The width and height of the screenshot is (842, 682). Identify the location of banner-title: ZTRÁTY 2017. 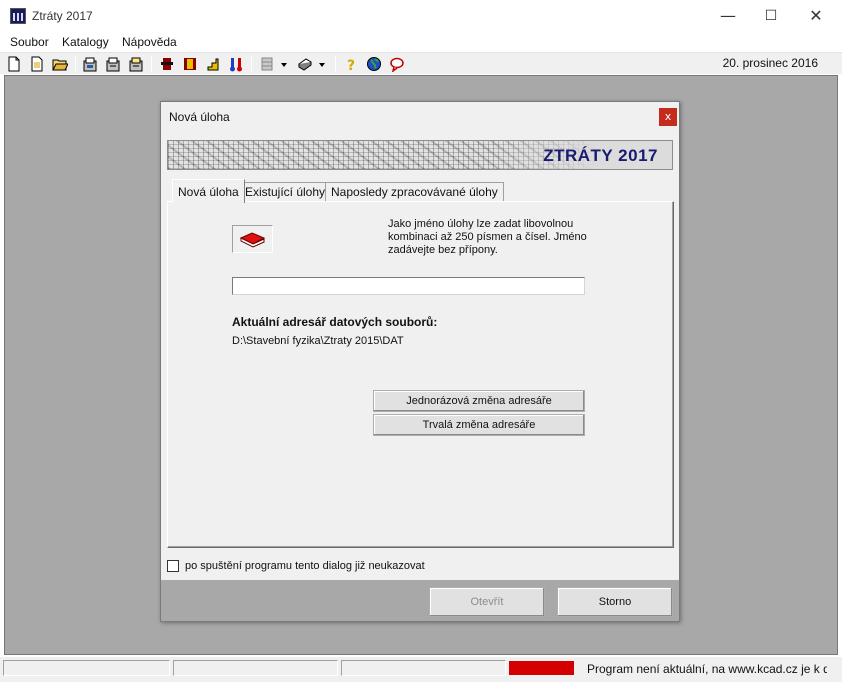
(600, 155).